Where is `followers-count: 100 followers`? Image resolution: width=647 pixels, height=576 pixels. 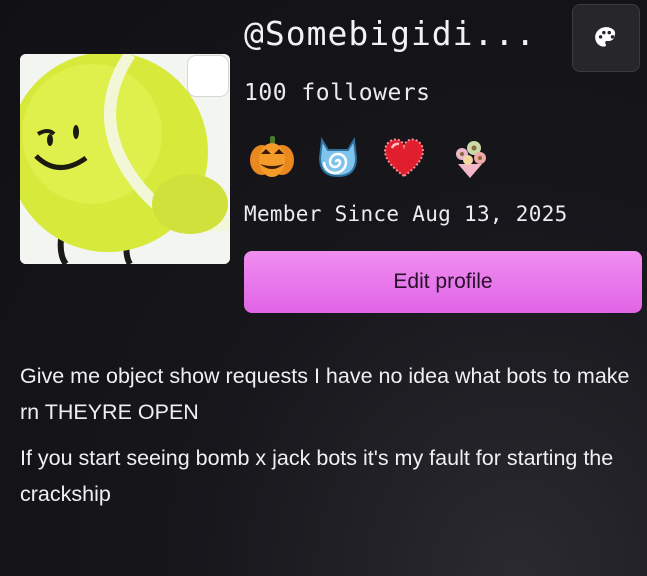
followers-count: 100 followers is located at coordinates (337, 93).